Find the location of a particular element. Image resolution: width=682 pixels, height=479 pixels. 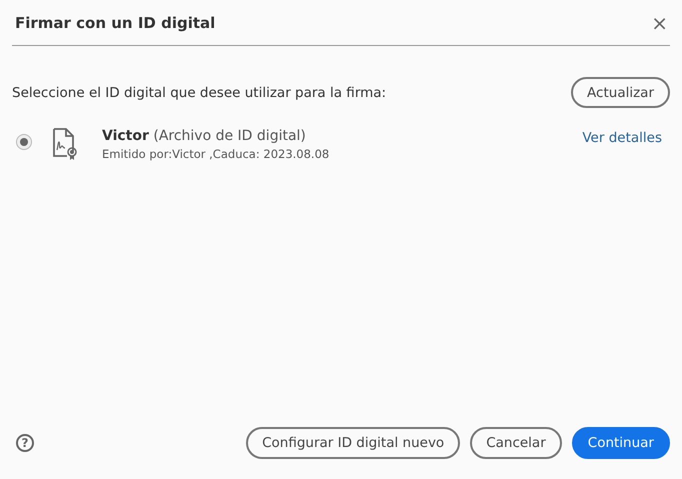

close-button: × is located at coordinates (659, 22).